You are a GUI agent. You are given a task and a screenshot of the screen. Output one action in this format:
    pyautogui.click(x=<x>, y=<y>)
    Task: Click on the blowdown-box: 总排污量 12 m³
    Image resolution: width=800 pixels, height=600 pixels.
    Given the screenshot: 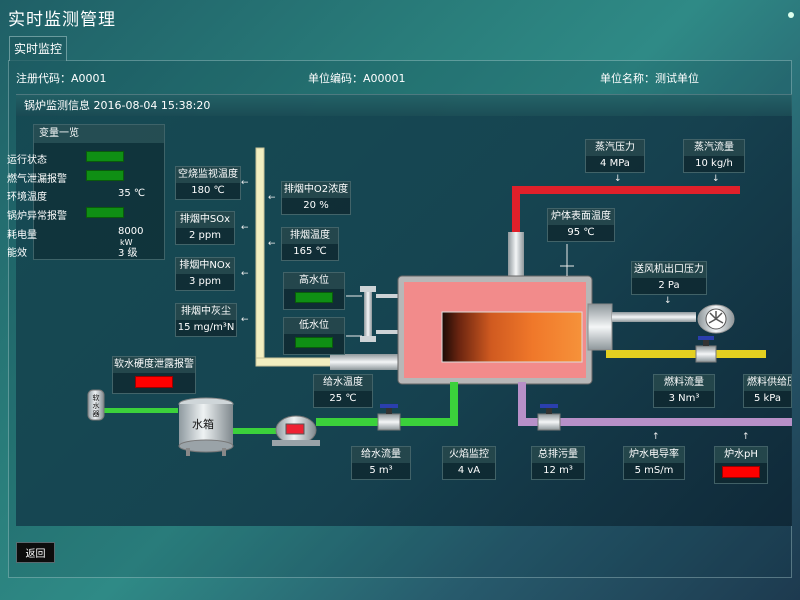 What is the action you would take?
    pyautogui.click(x=558, y=463)
    